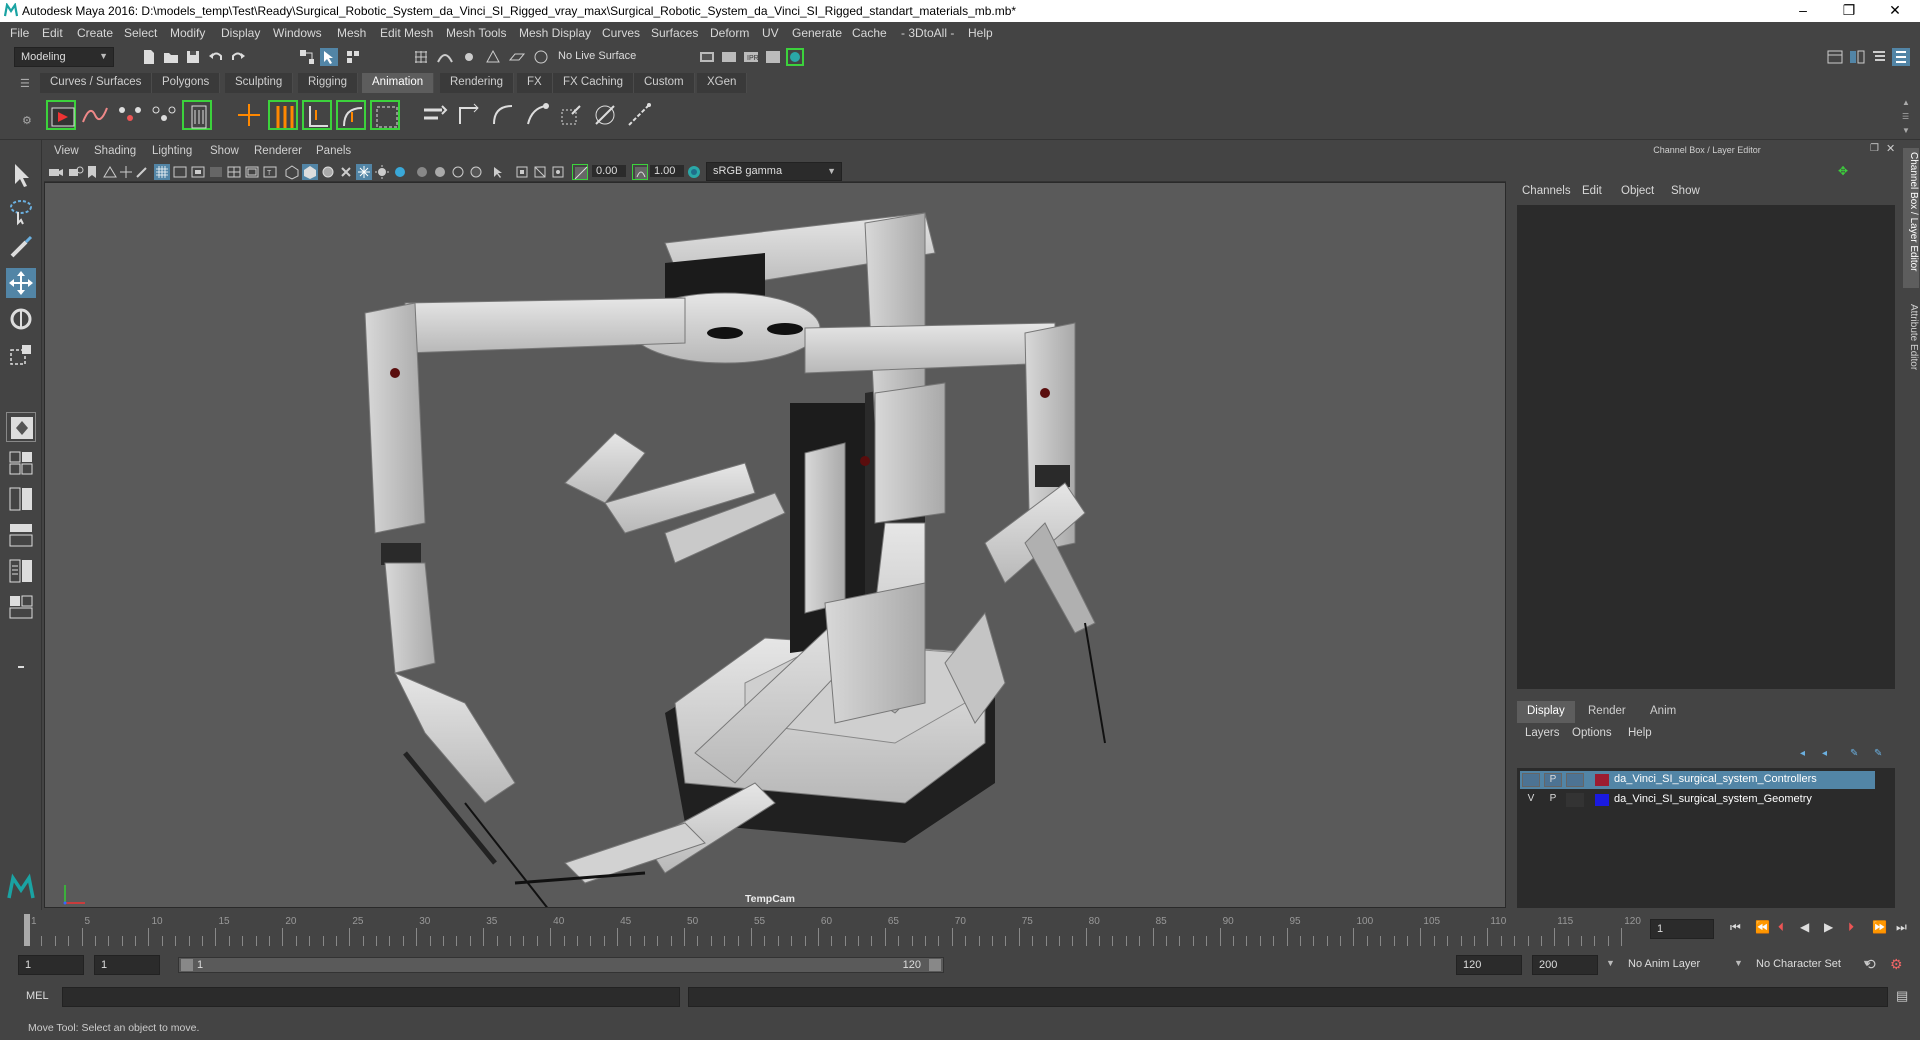  Describe the element at coordinates (333, 151) in the screenshot. I see `viewport-menu-panels: Panels` at that location.